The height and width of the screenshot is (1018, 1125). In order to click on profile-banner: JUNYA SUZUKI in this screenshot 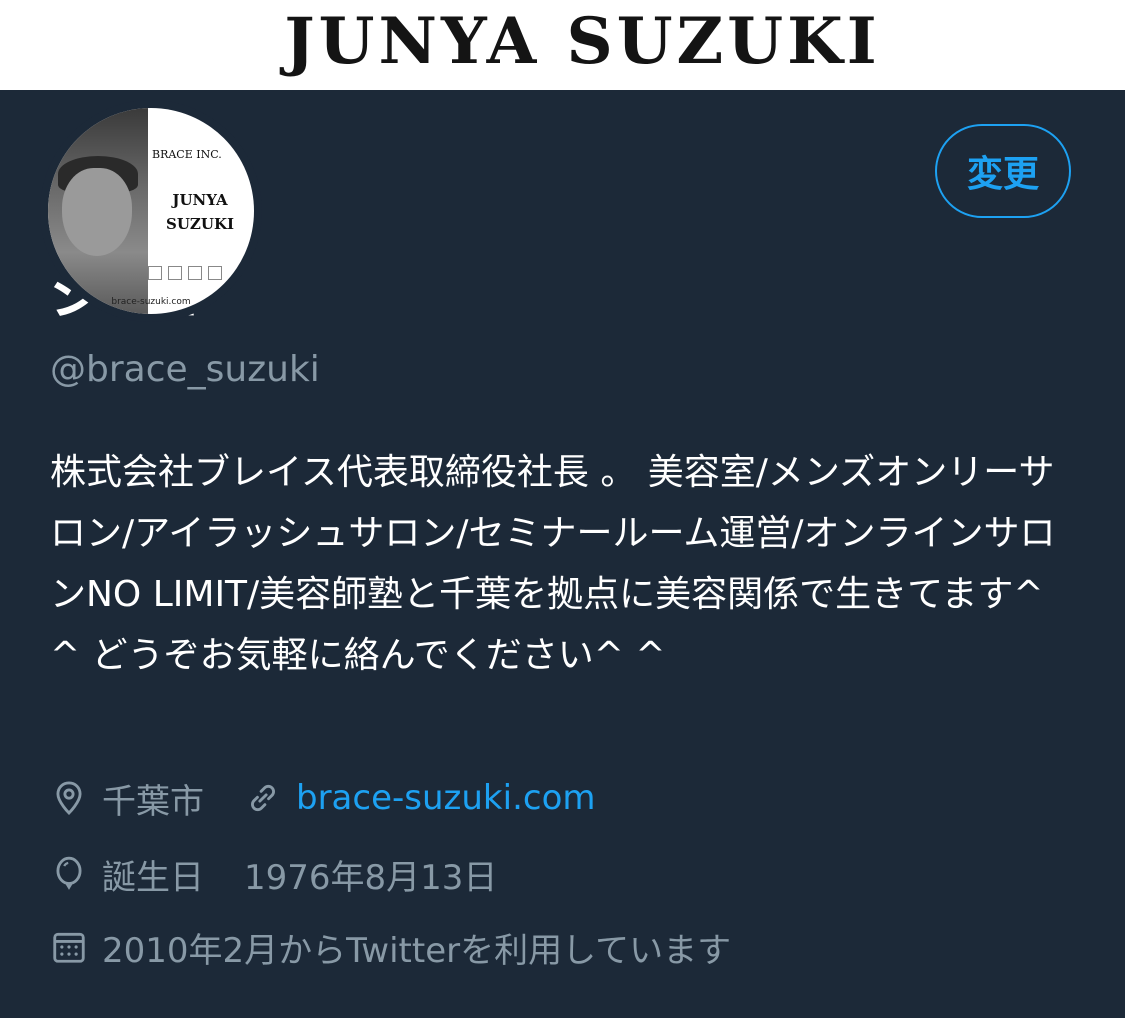, I will do `click(562, 45)`.